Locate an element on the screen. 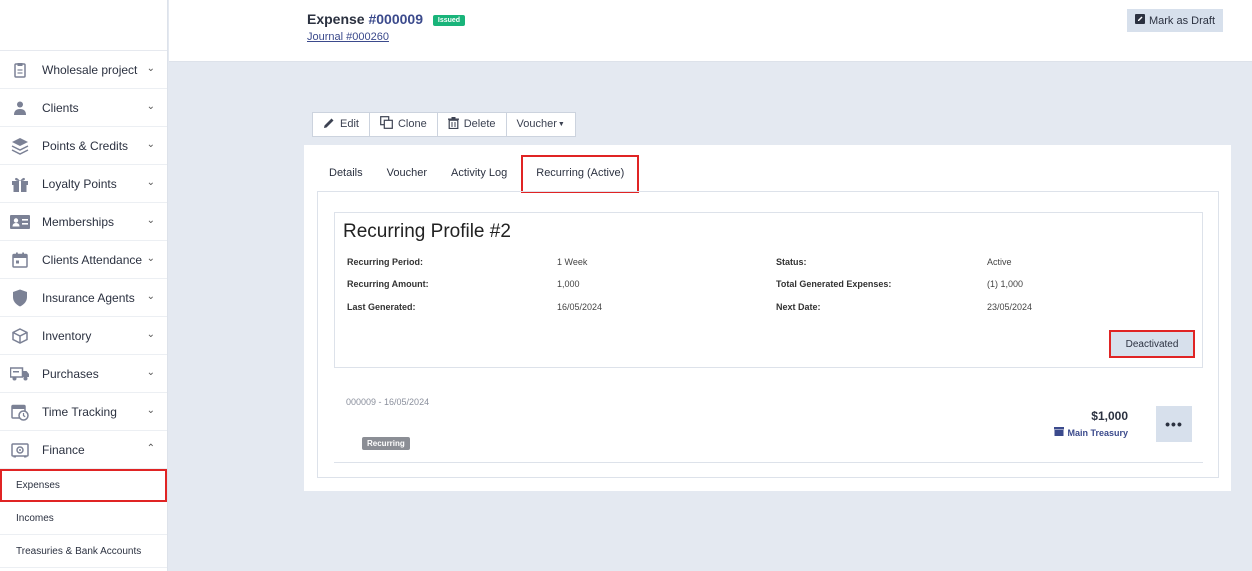 The width and height of the screenshot is (1252, 571). trash-icon is located at coordinates (453, 124).